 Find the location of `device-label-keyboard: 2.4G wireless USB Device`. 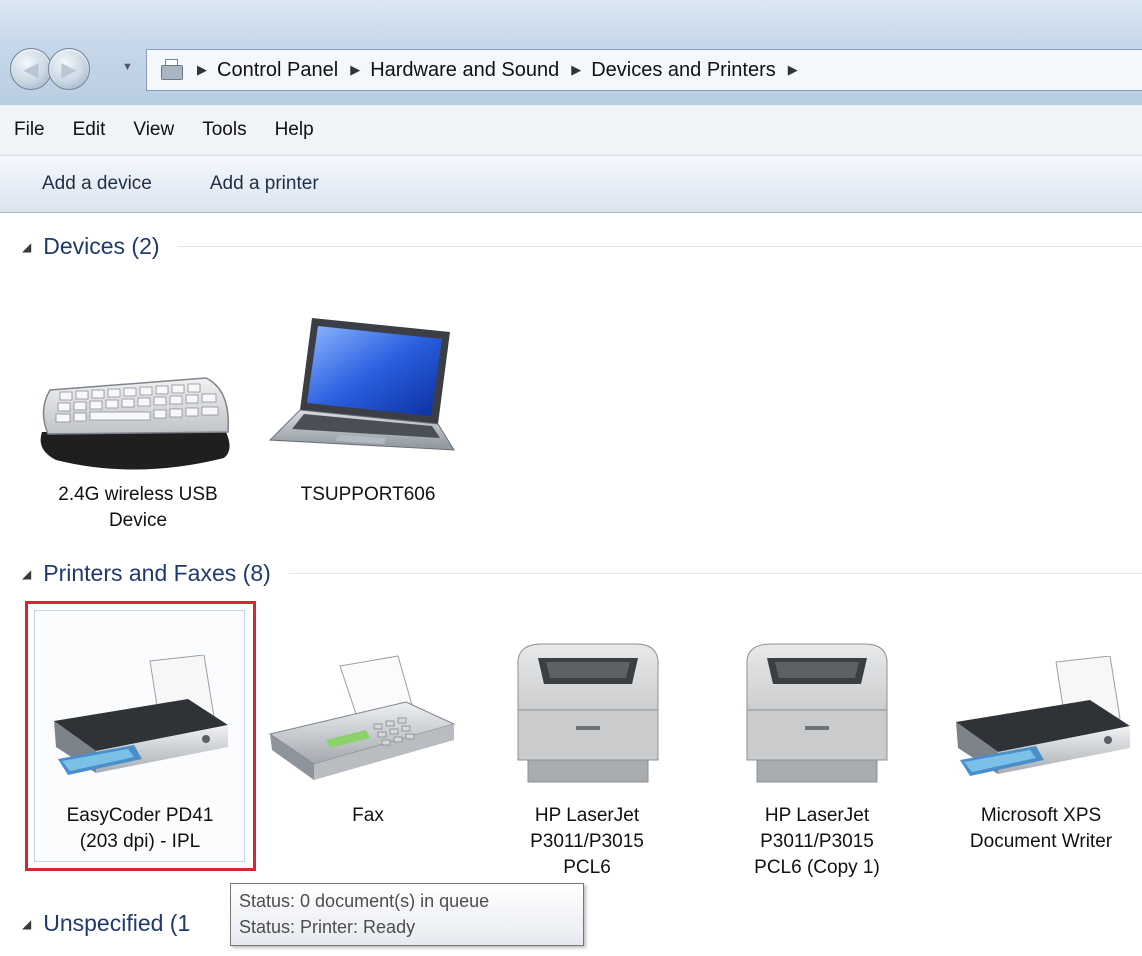

device-label-keyboard: 2.4G wireless USB Device is located at coordinates (138, 508).